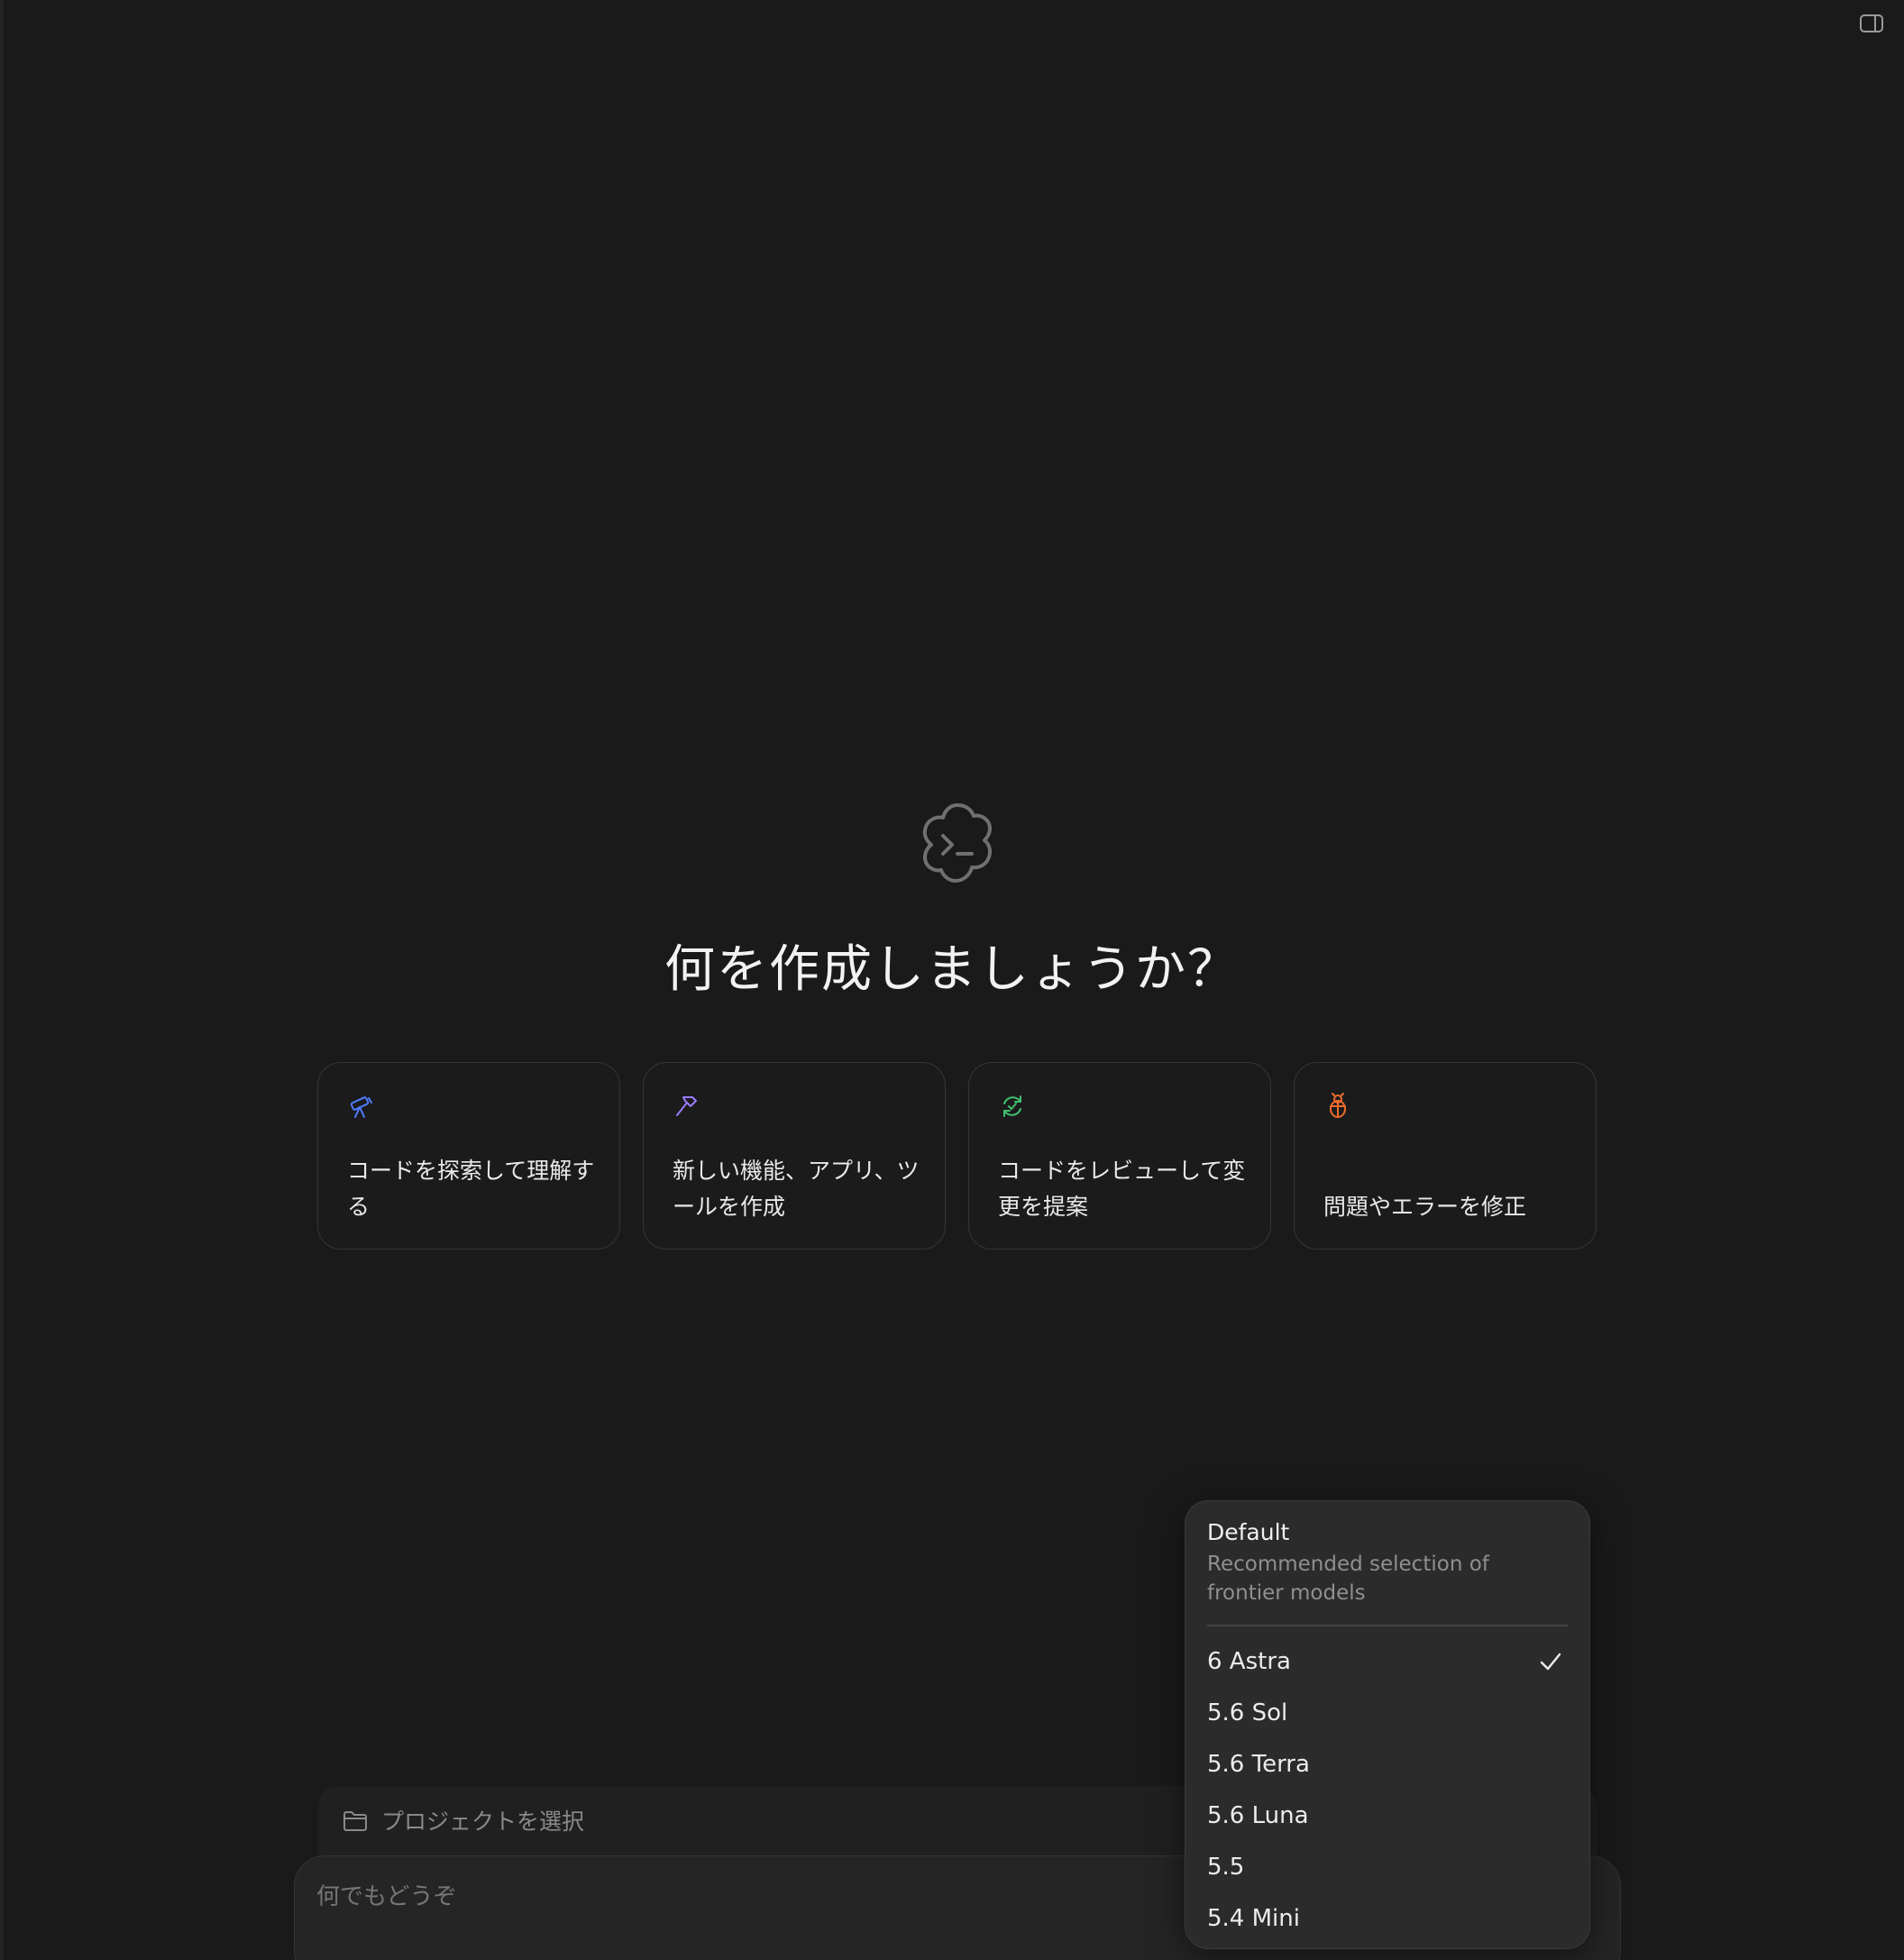 This screenshot has width=1904, height=1960. What do you see at coordinates (386, 1896) in the screenshot?
I see `prompt-placeholder: 何でもどうぞ` at bounding box center [386, 1896].